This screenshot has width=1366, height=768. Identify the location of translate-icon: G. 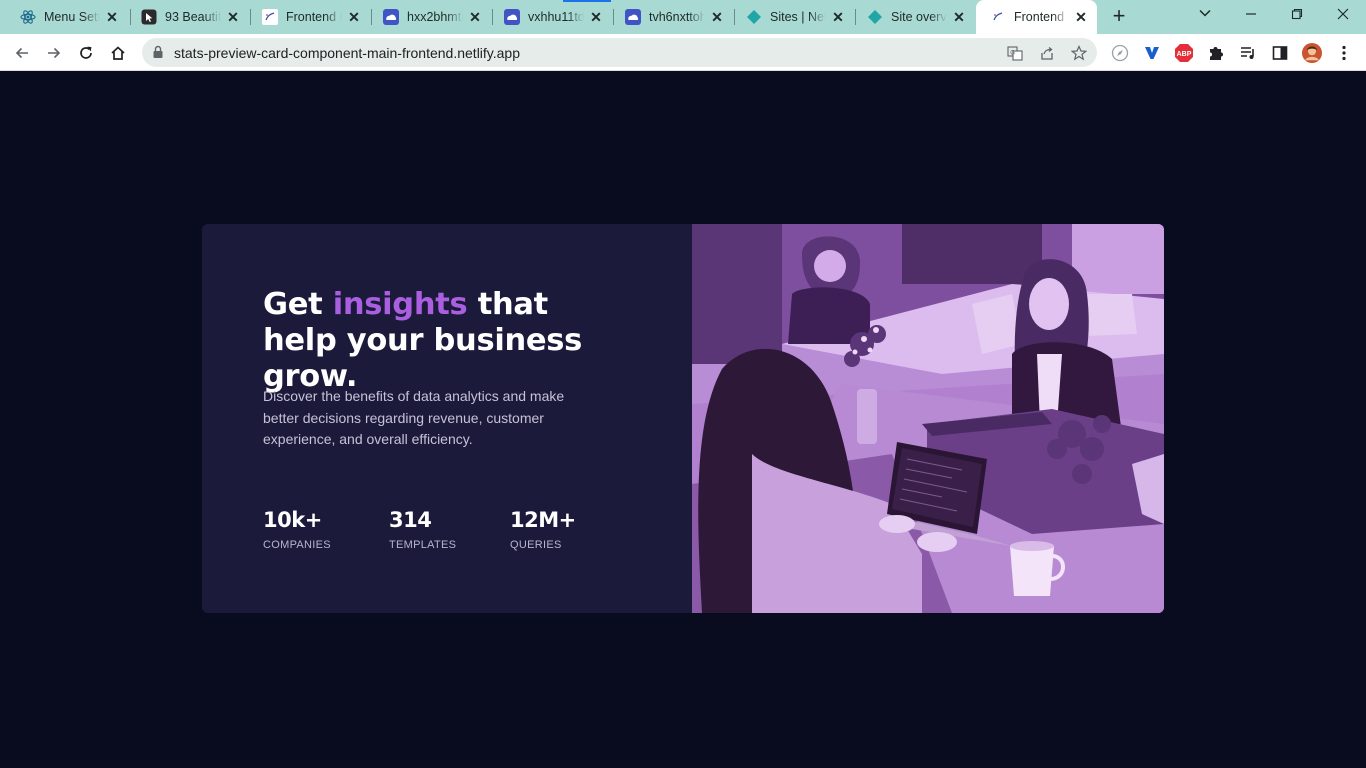
(1015, 53).